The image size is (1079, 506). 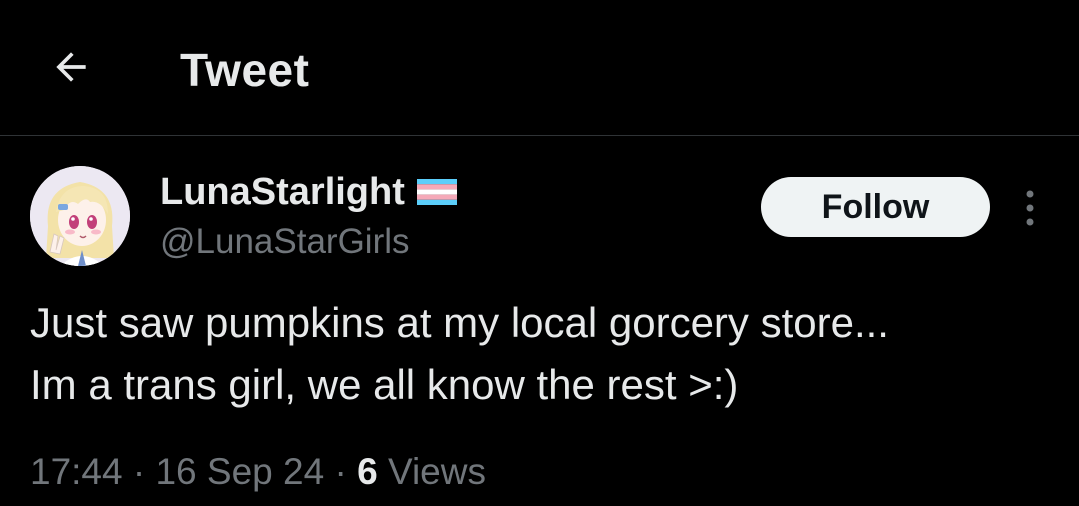 I want to click on author-display-name: LunaStarlight, so click(x=282, y=192).